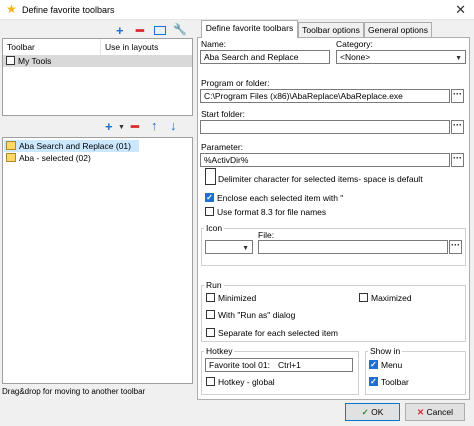 The width and height of the screenshot is (474, 426). What do you see at coordinates (214, 285) in the screenshot?
I see `run-group-title: Run` at bounding box center [214, 285].